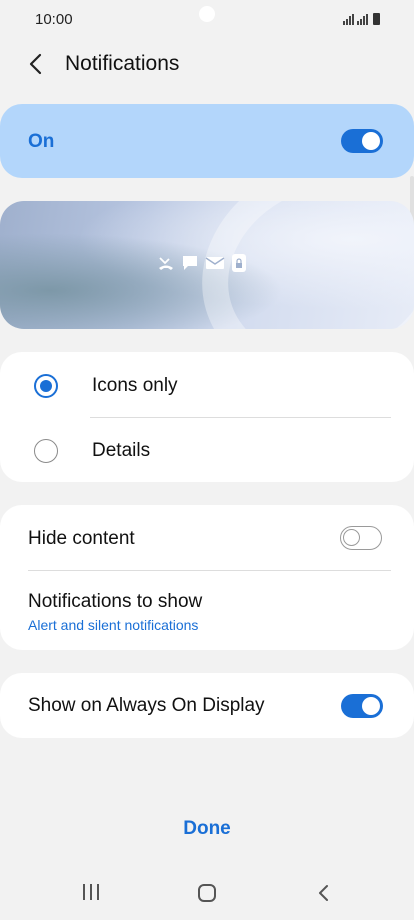 The image size is (414, 920). Describe the element at coordinates (115, 601) in the screenshot. I see `notifications-to-show-label: Notifications to show` at that location.